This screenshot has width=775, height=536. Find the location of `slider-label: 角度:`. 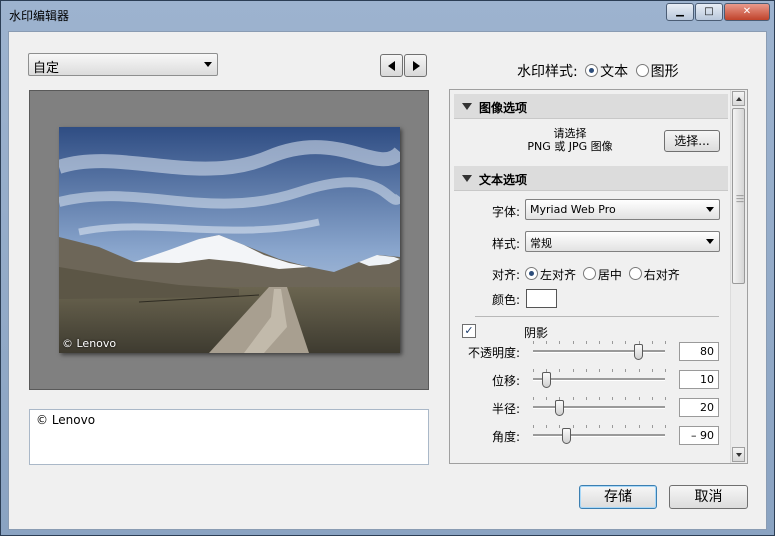

slider-label: 角度: is located at coordinates (505, 437).